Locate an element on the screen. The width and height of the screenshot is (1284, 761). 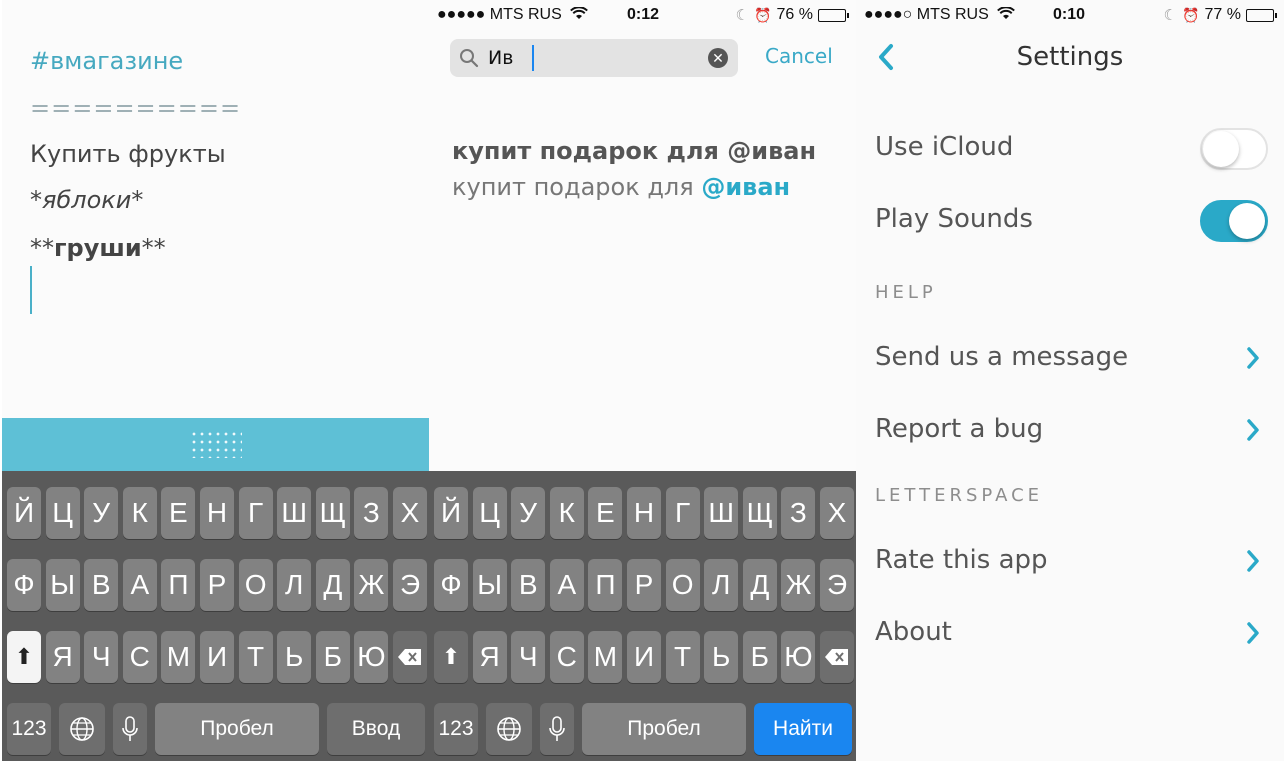
editor-line-bold: **груши** is located at coordinates (98, 248).